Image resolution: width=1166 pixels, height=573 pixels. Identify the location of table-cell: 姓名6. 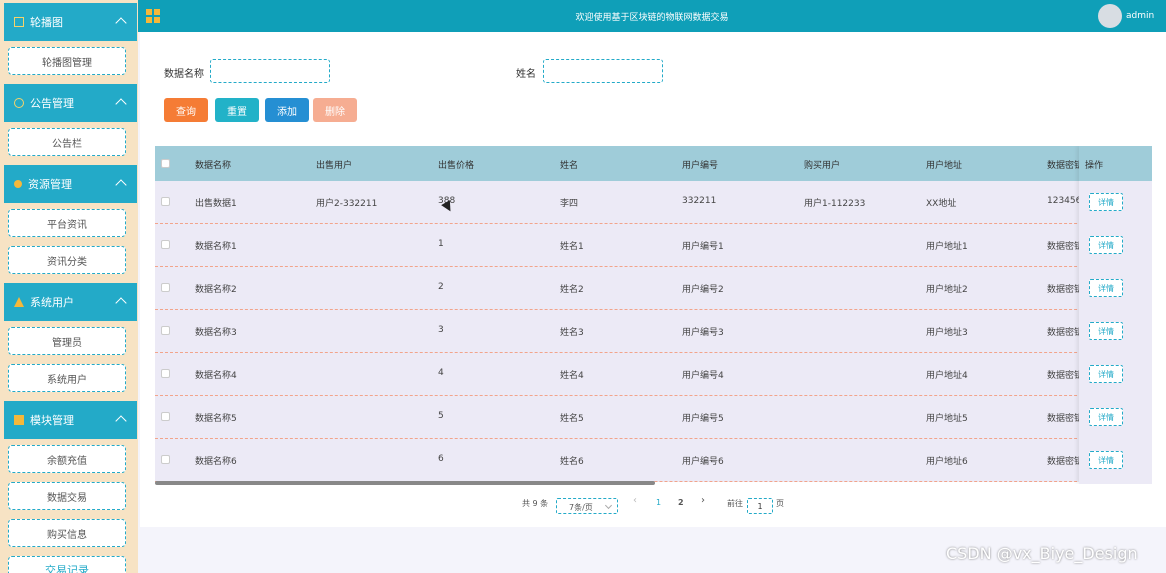
(572, 462).